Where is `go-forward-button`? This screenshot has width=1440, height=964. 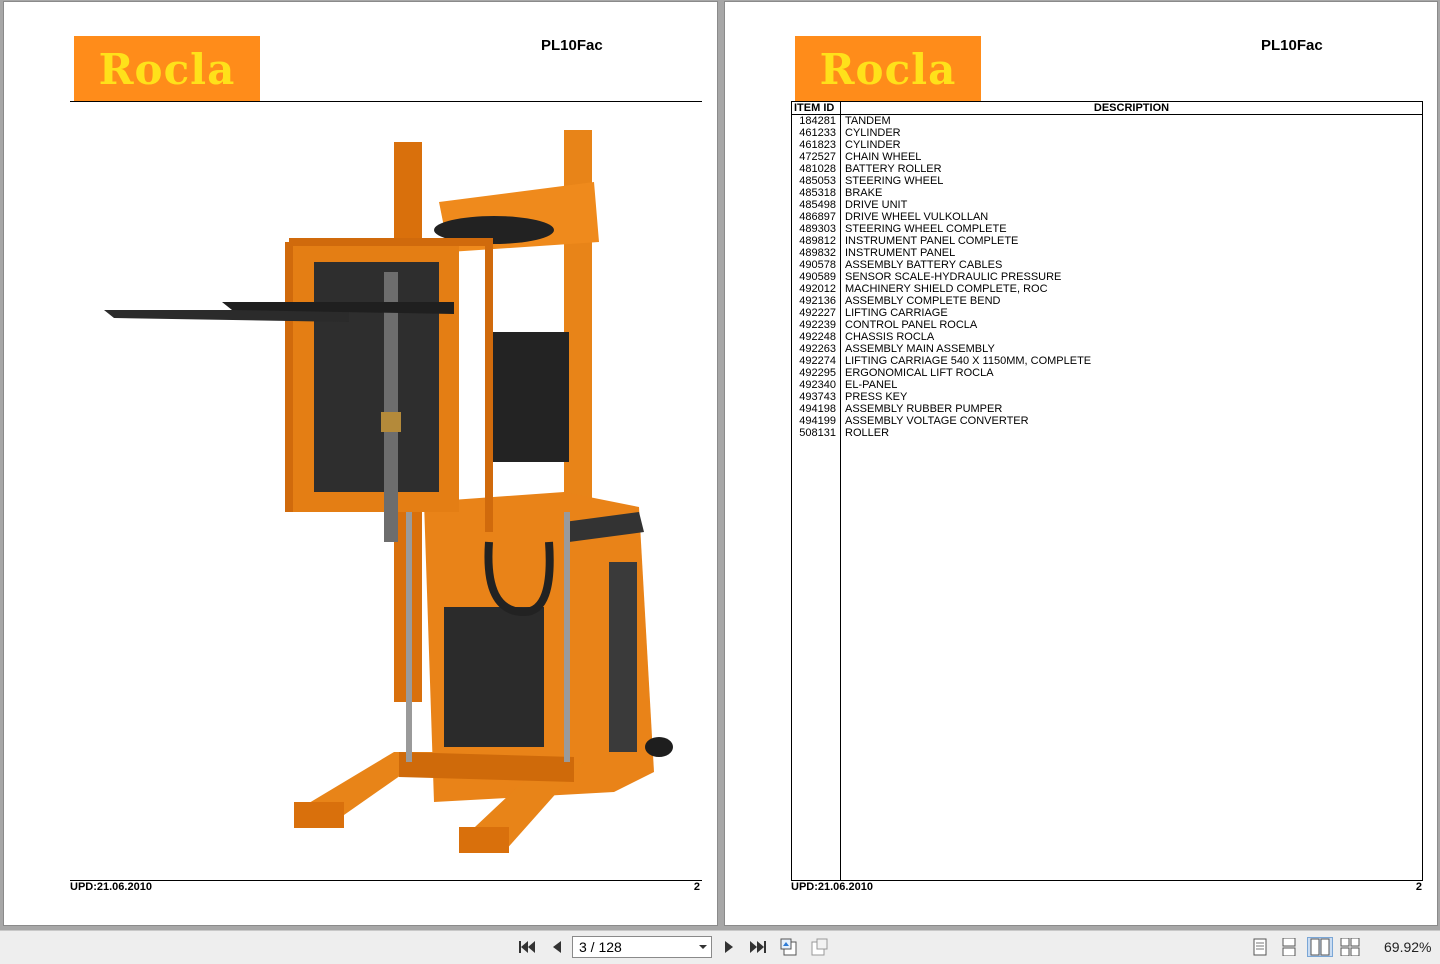
go-forward-button is located at coordinates (819, 947).